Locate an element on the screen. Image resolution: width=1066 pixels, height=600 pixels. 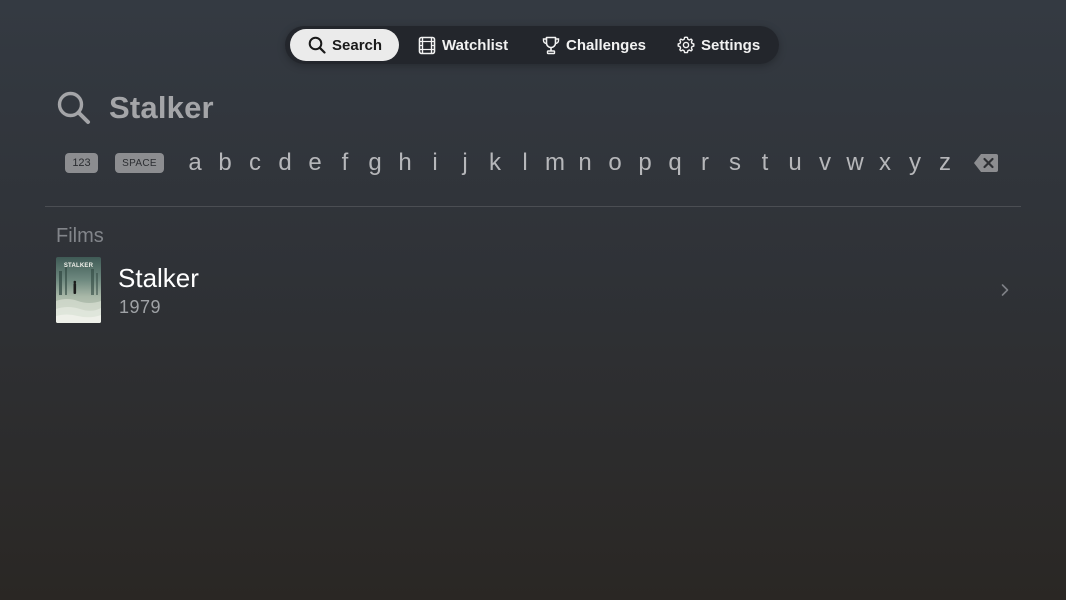
letter-key-u: u is located at coordinates (795, 163).